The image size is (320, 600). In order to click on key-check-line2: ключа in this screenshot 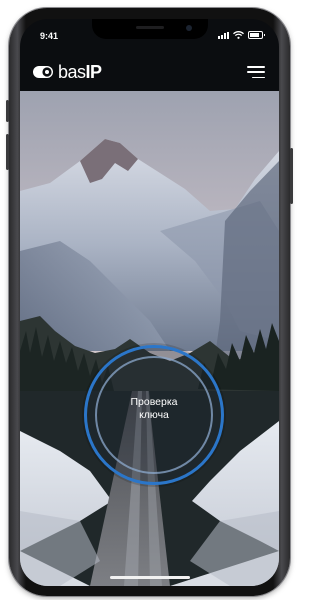, I will do `click(154, 415)`.